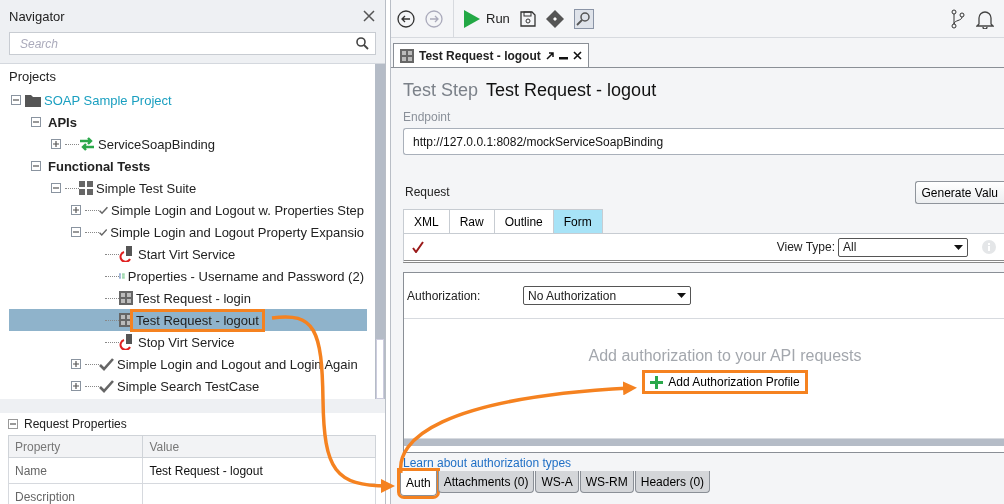 This screenshot has height=504, width=1004. I want to click on tab-title: Test Request - logout, so click(480, 55).